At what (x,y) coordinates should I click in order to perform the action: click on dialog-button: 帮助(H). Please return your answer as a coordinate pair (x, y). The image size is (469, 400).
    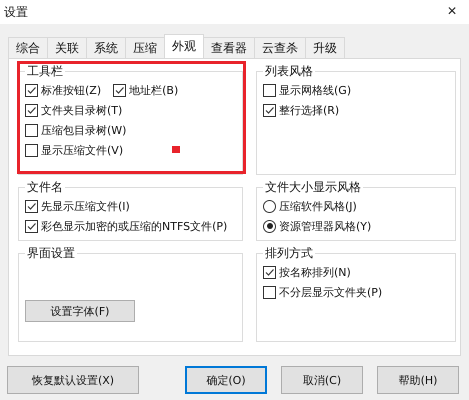
    Looking at the image, I should click on (418, 380).